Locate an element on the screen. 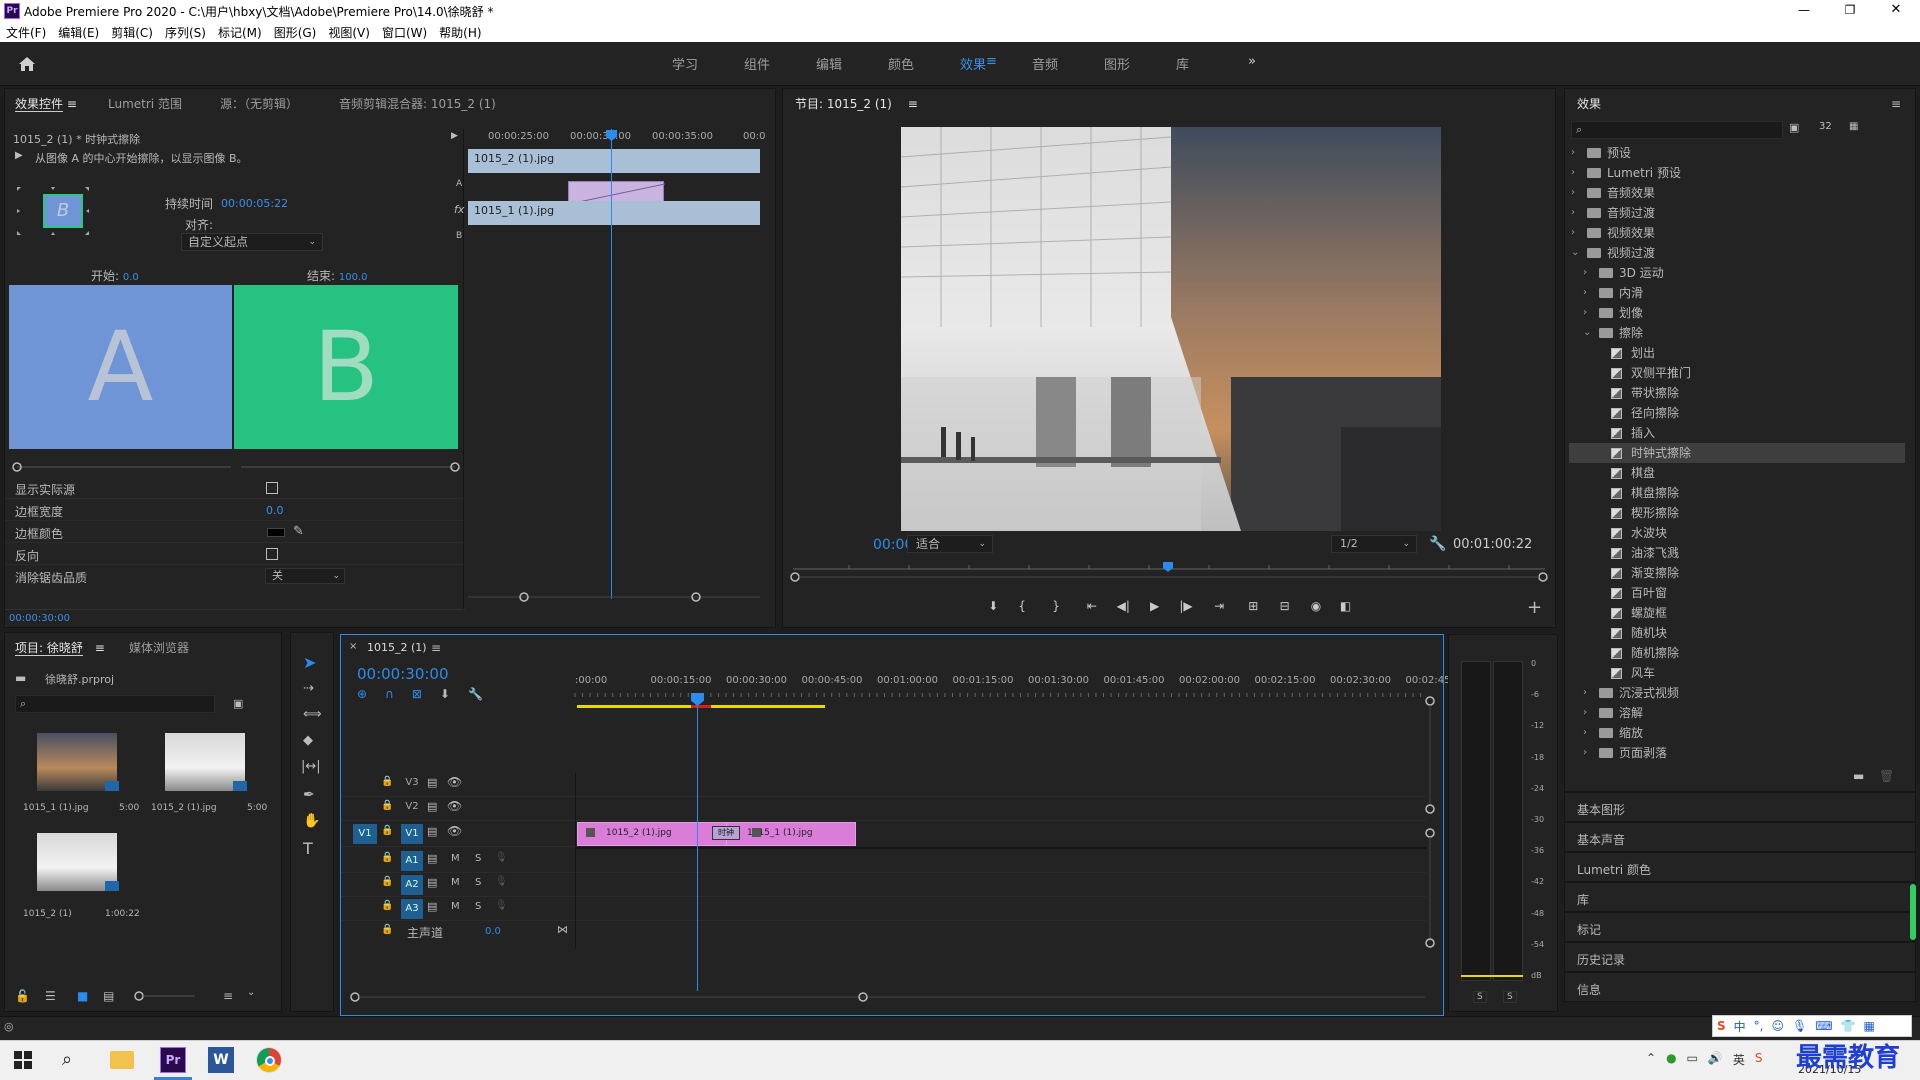 The image size is (1920, 1080). wrench-icon: 🔧 is located at coordinates (1437, 544).